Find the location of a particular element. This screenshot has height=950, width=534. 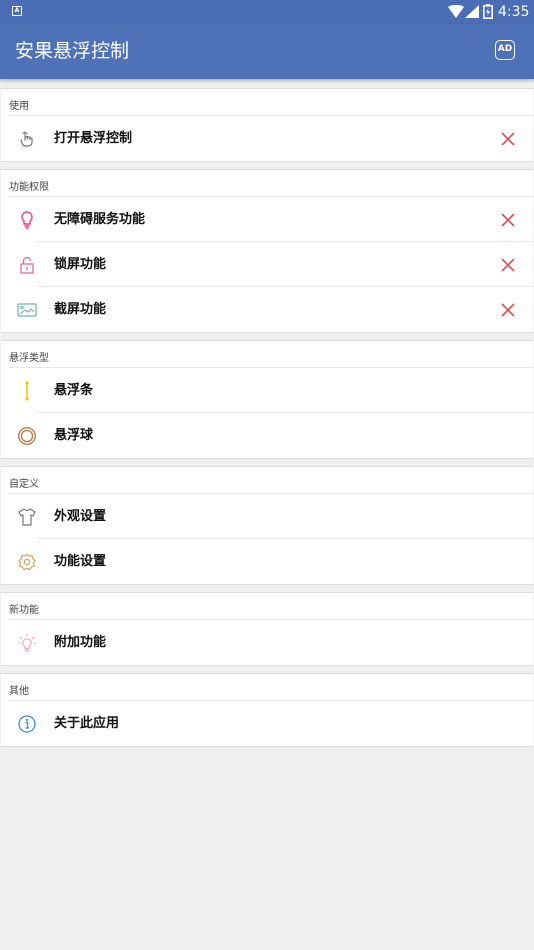

bulb-sparkle-icon is located at coordinates (27, 643).